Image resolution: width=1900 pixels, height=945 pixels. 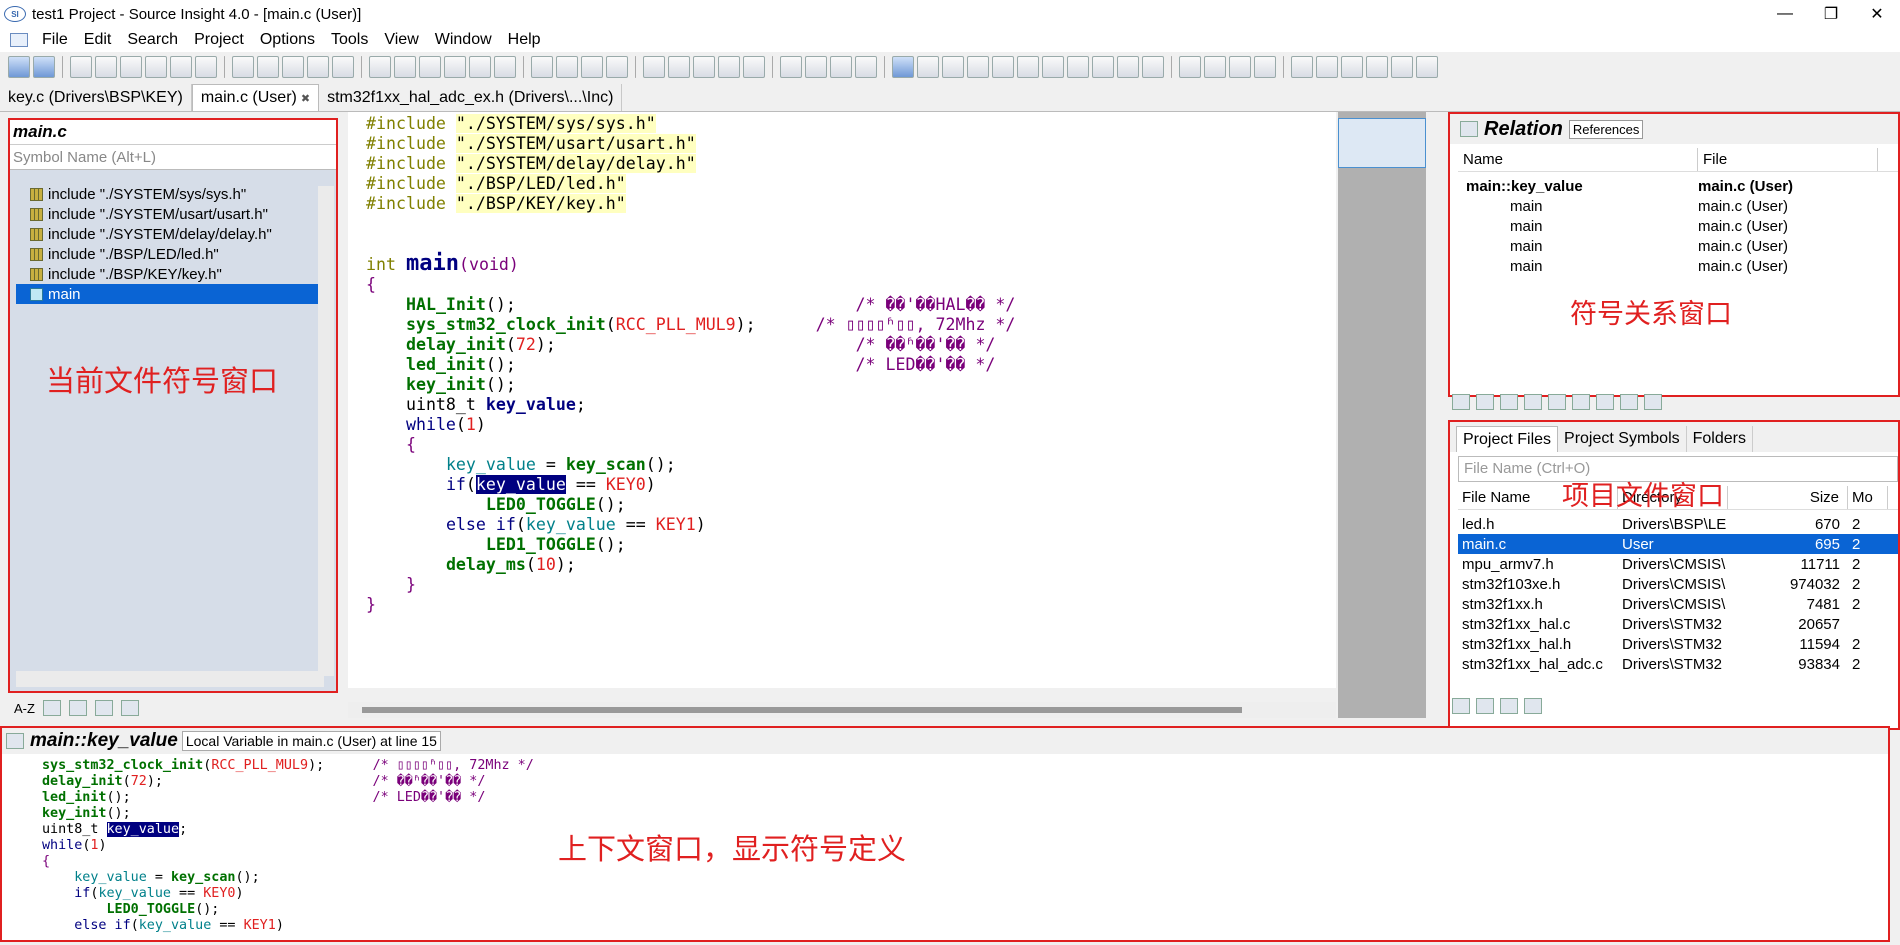 I want to click on clip-icon, so click(x=1028, y=67).